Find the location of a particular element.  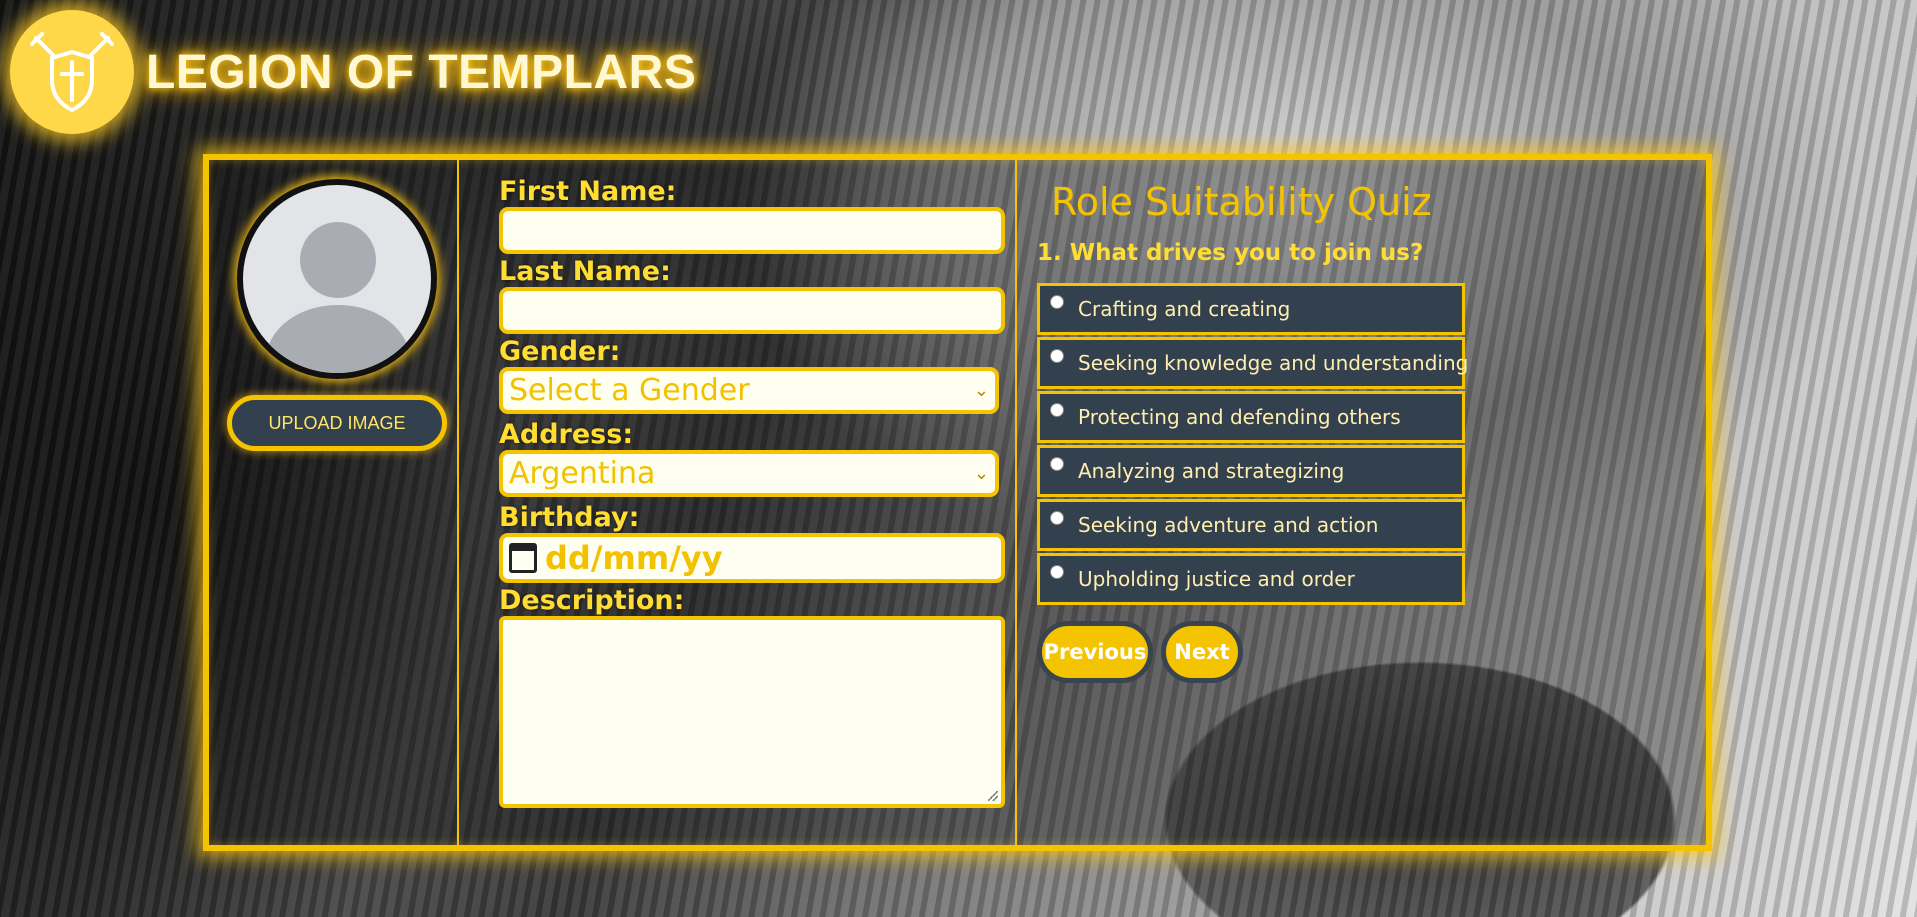

quiz-option-label: Seeking adventure and action is located at coordinates (1228, 525).